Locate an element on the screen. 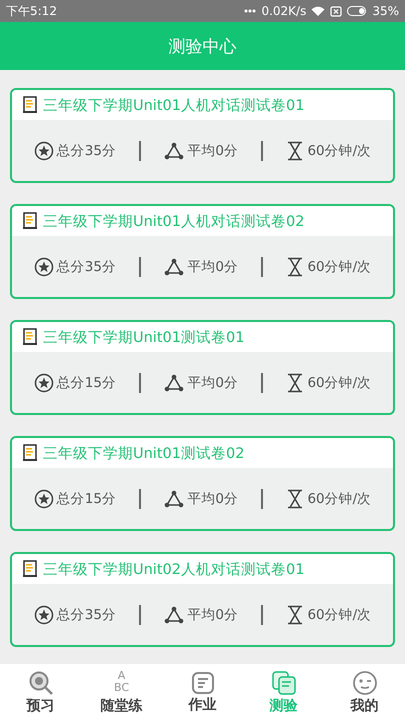  list-icon is located at coordinates (202, 682).